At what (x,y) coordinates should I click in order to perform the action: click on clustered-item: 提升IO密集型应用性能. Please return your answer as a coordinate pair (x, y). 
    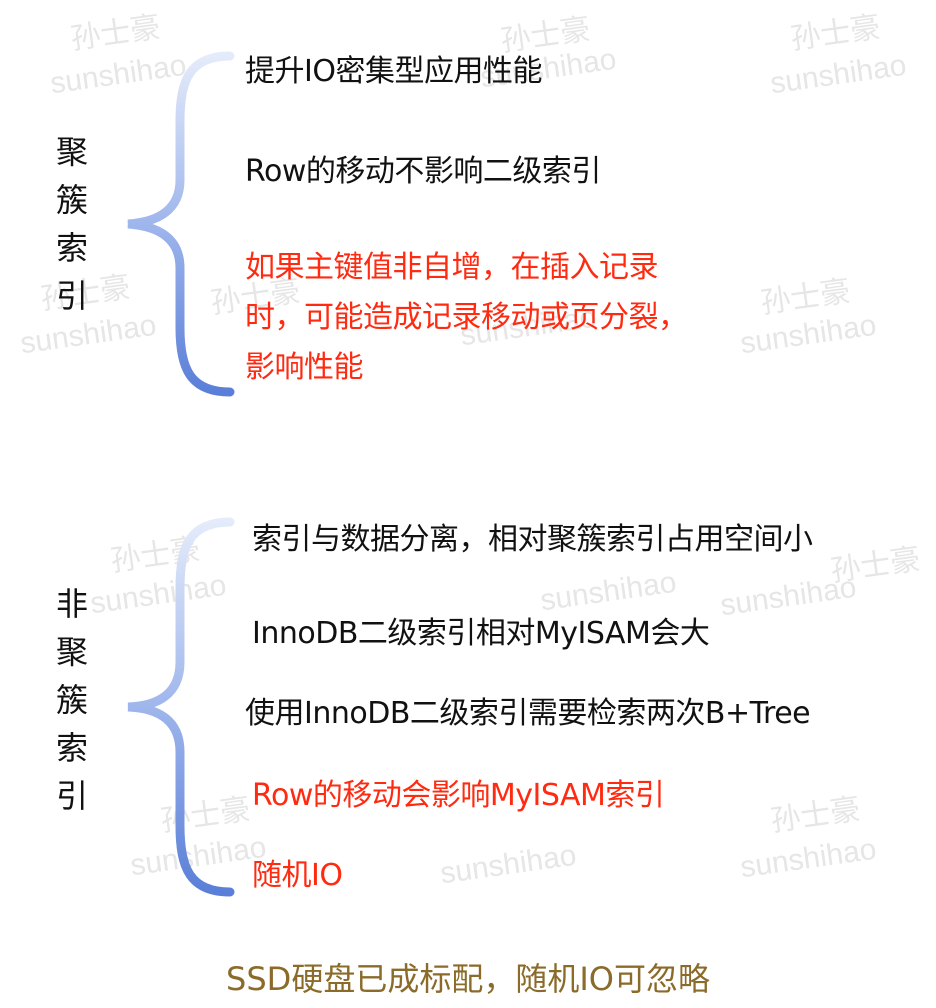
    Looking at the image, I should click on (393, 71).